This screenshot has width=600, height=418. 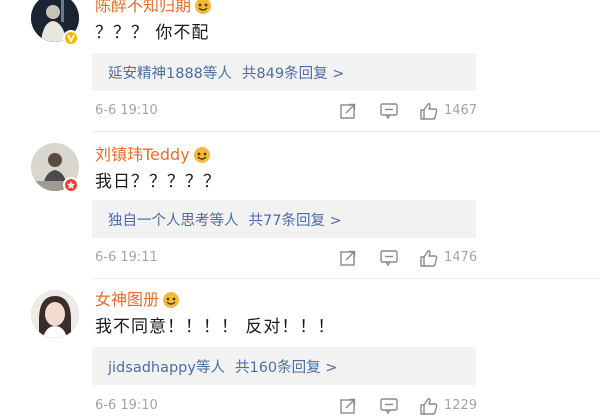 What do you see at coordinates (407, 111) in the screenshot?
I see `comment-actions: 1467` at bounding box center [407, 111].